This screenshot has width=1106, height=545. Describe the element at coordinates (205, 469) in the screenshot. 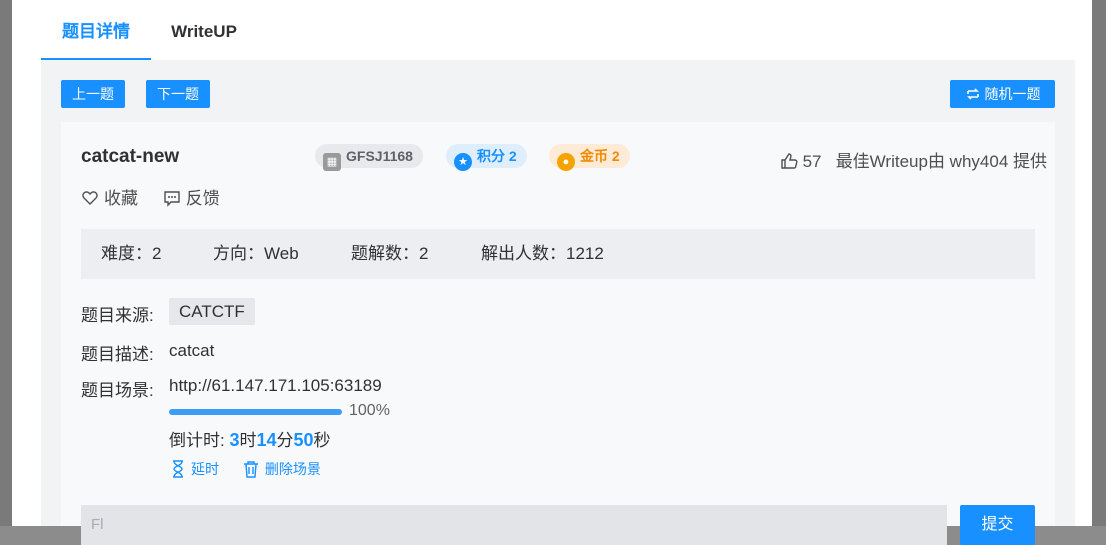

I see `extend-label: 延时` at that location.